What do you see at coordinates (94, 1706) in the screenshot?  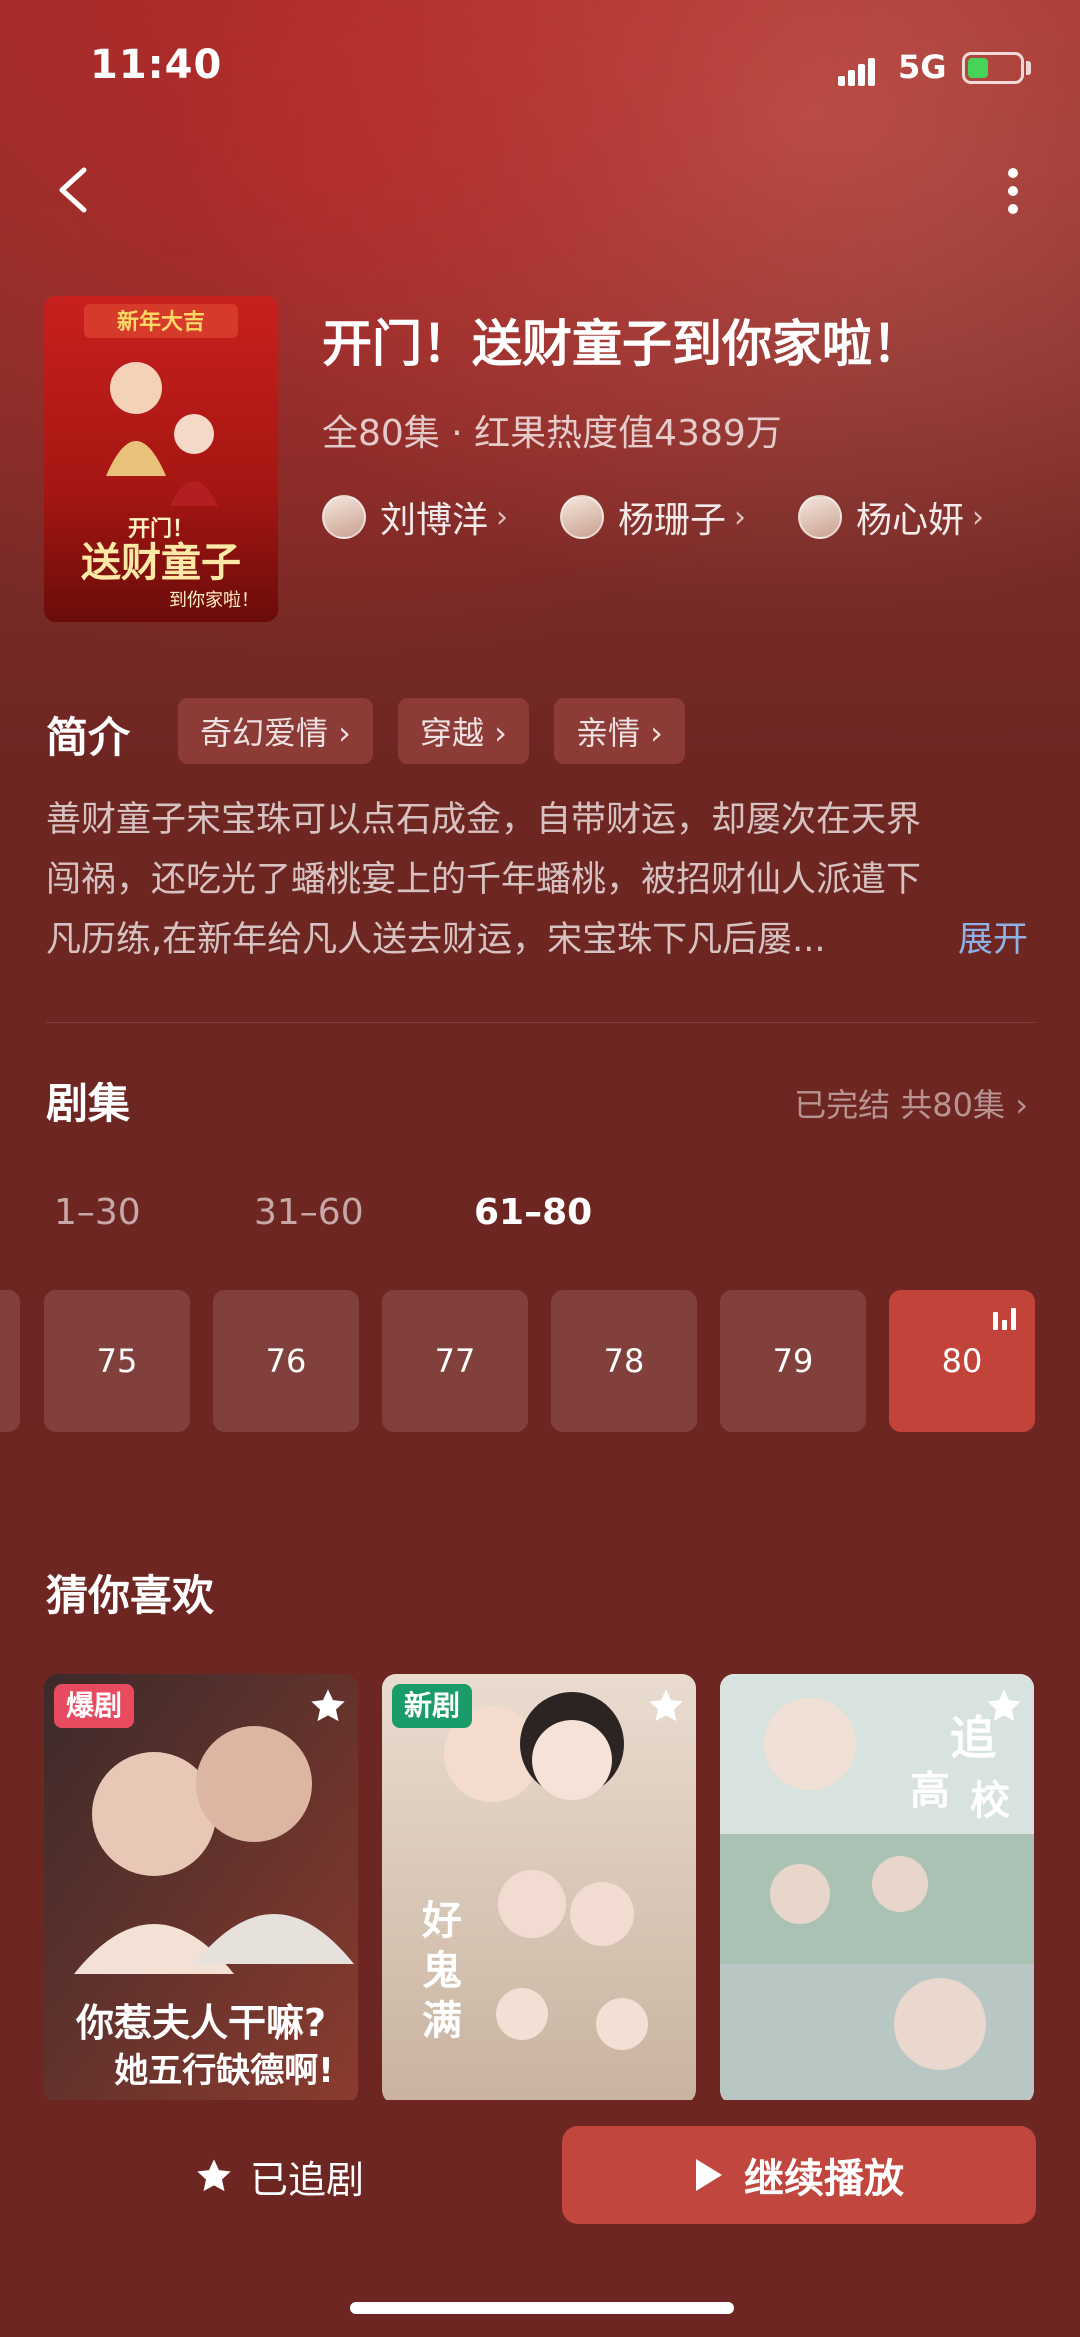 I see `hot-badge: 爆剧` at bounding box center [94, 1706].